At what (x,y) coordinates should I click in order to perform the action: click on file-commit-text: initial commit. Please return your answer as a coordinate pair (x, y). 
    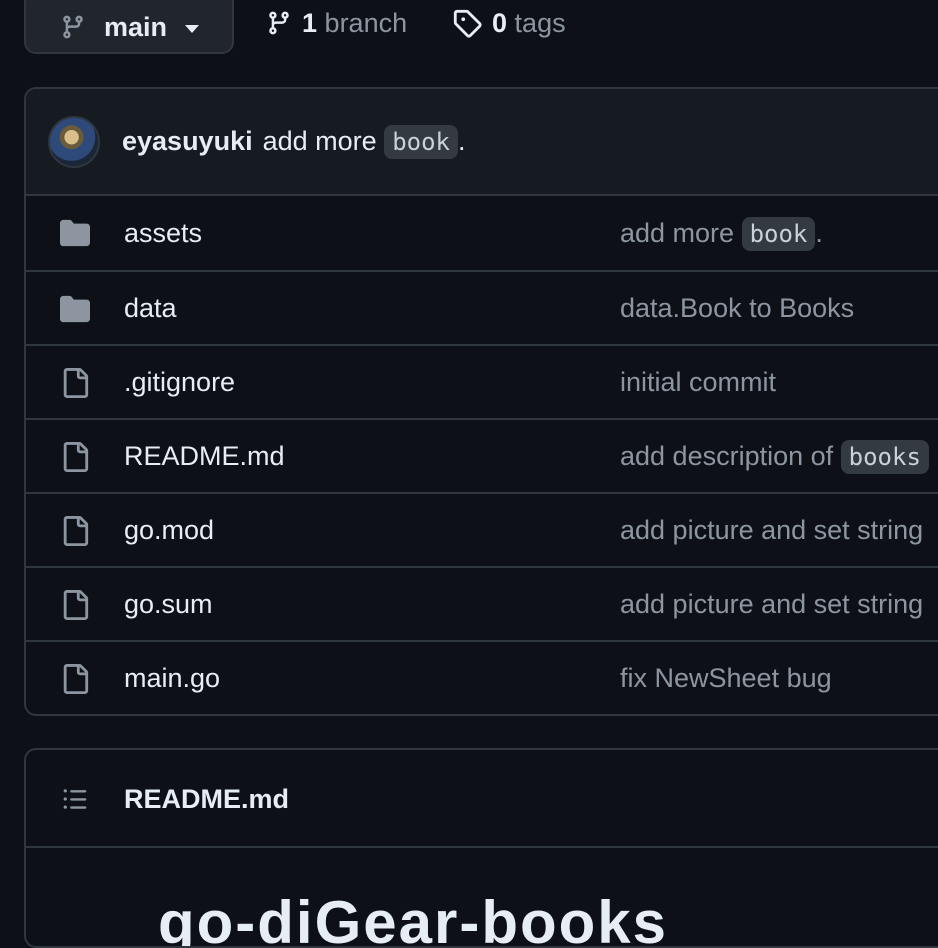
    Looking at the image, I should click on (698, 381).